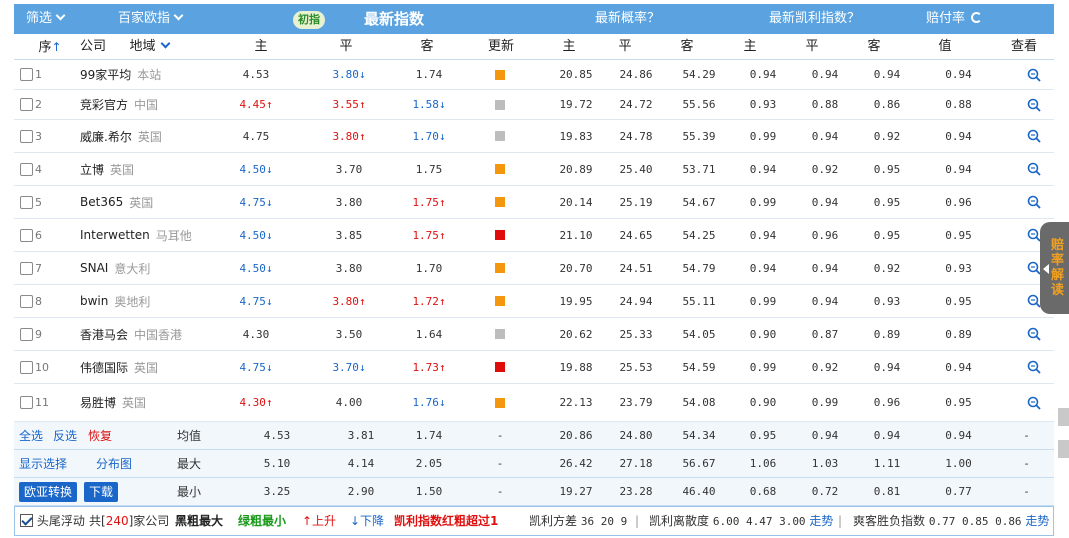 Image resolution: width=1069 pixels, height=538 pixels. I want to click on row-select: 5, so click(31, 202).